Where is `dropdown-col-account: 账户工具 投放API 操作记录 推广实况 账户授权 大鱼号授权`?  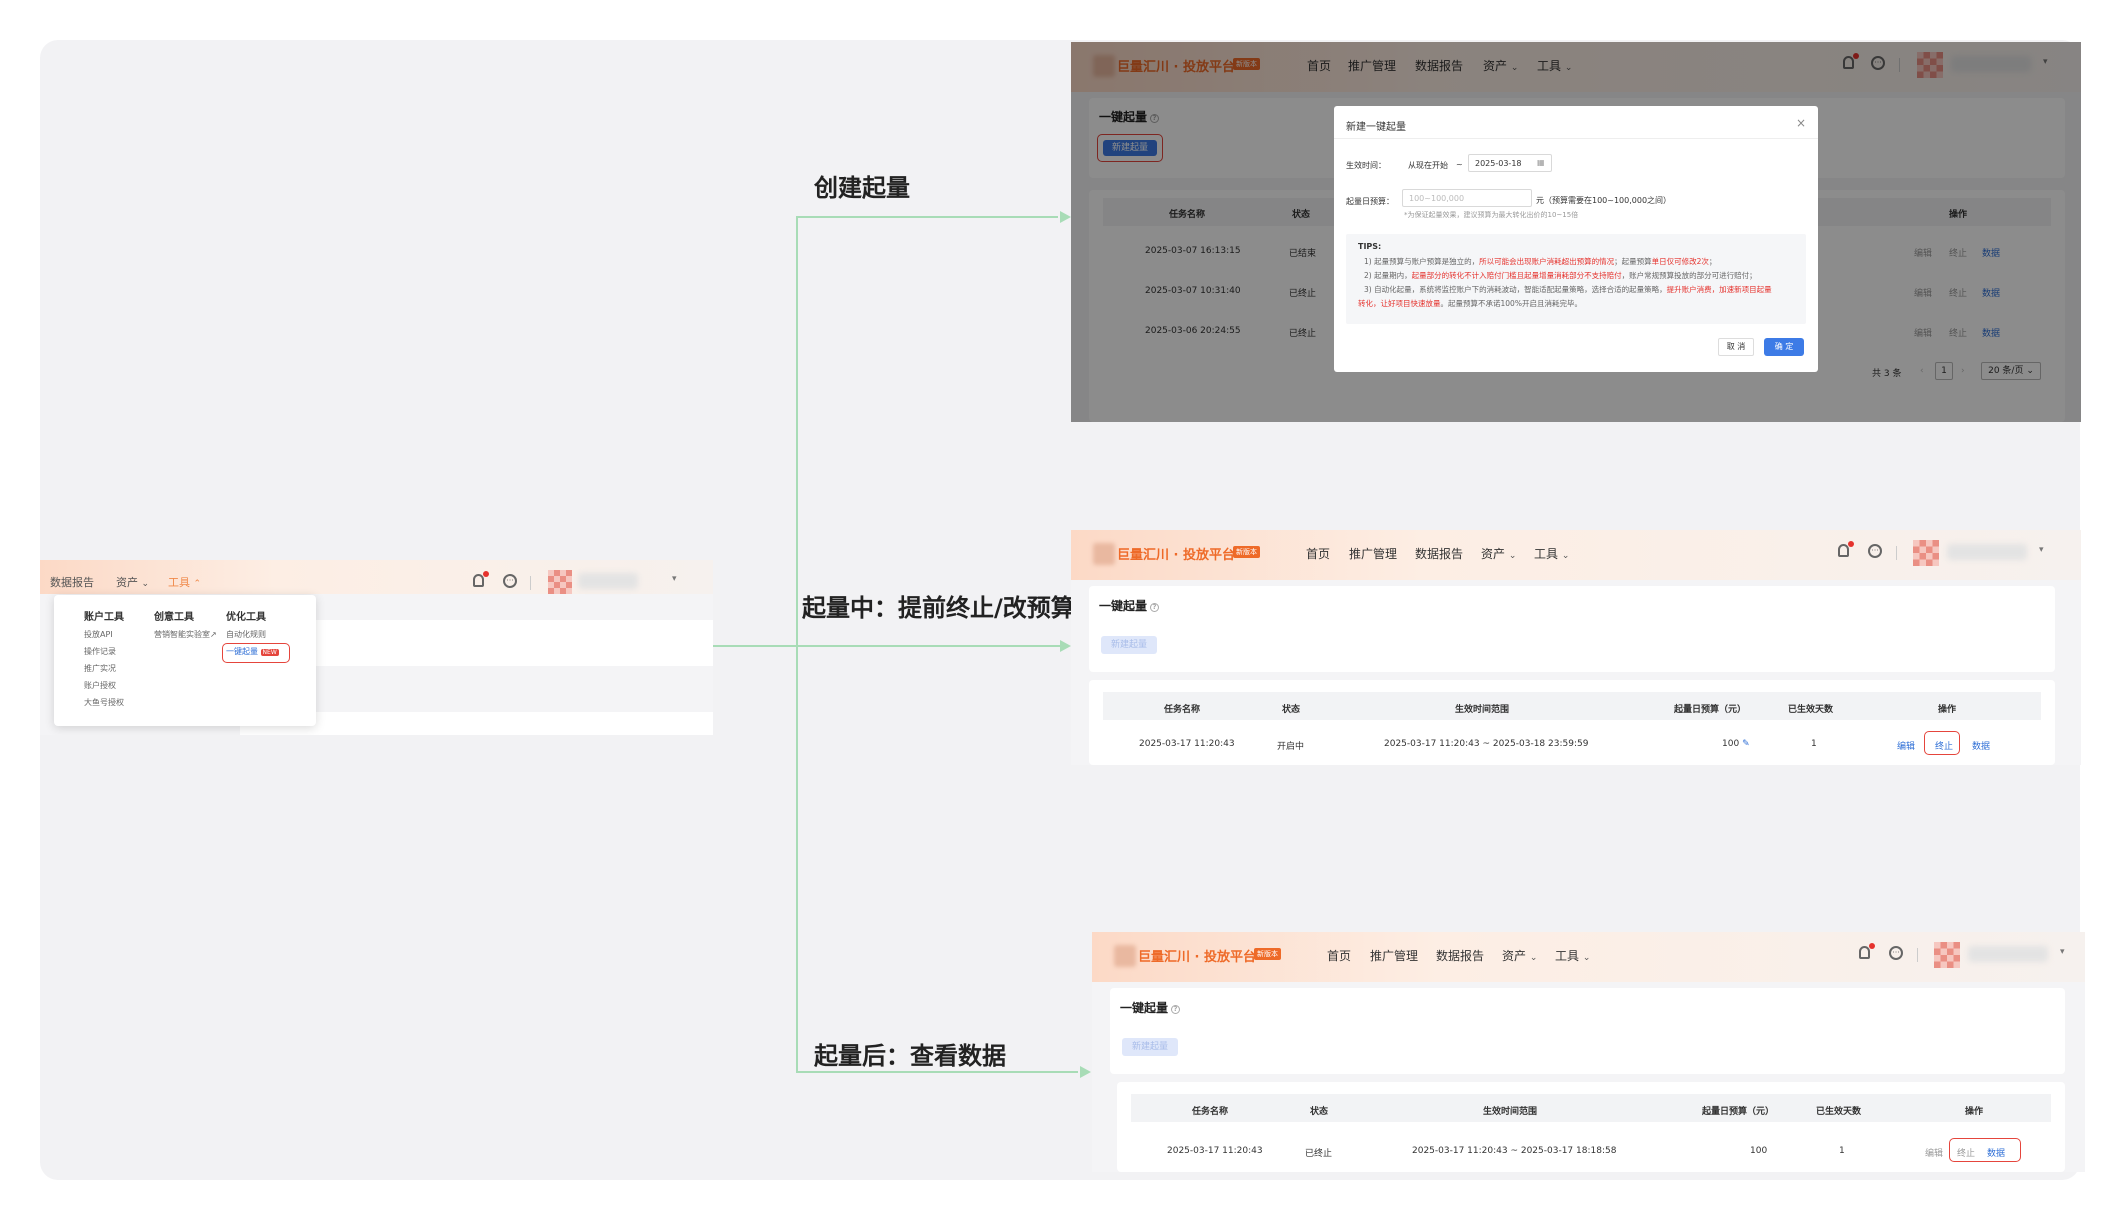
dropdown-col-account: 账户工具 投放API 操作记录 推广实况 账户授权 大鱼号授权 is located at coordinates (104, 660).